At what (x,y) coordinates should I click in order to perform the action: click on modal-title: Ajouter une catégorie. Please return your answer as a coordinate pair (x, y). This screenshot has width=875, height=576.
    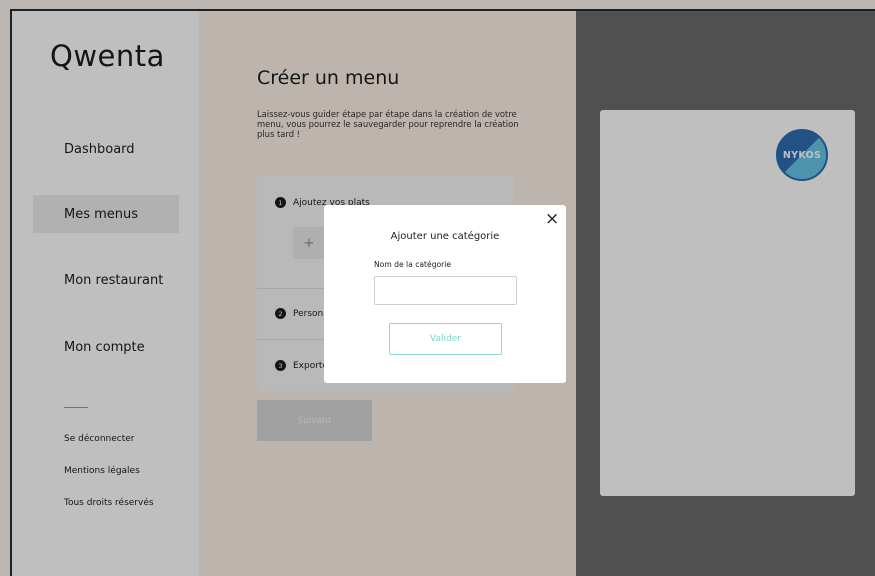
    Looking at the image, I should click on (445, 236).